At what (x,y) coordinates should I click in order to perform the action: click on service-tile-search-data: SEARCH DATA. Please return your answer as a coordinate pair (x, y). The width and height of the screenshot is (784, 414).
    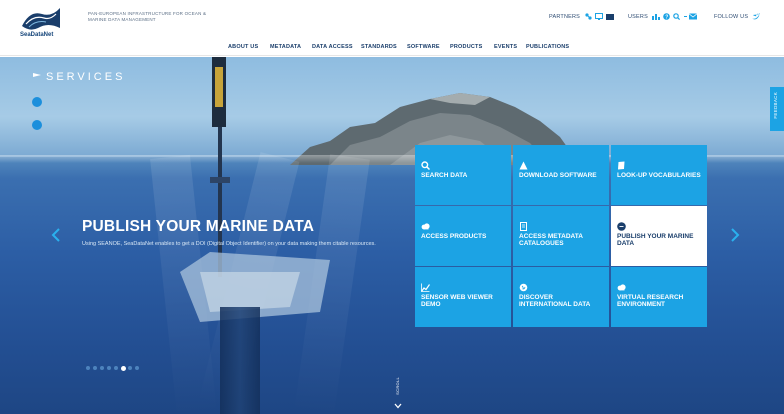
    Looking at the image, I should click on (463, 175).